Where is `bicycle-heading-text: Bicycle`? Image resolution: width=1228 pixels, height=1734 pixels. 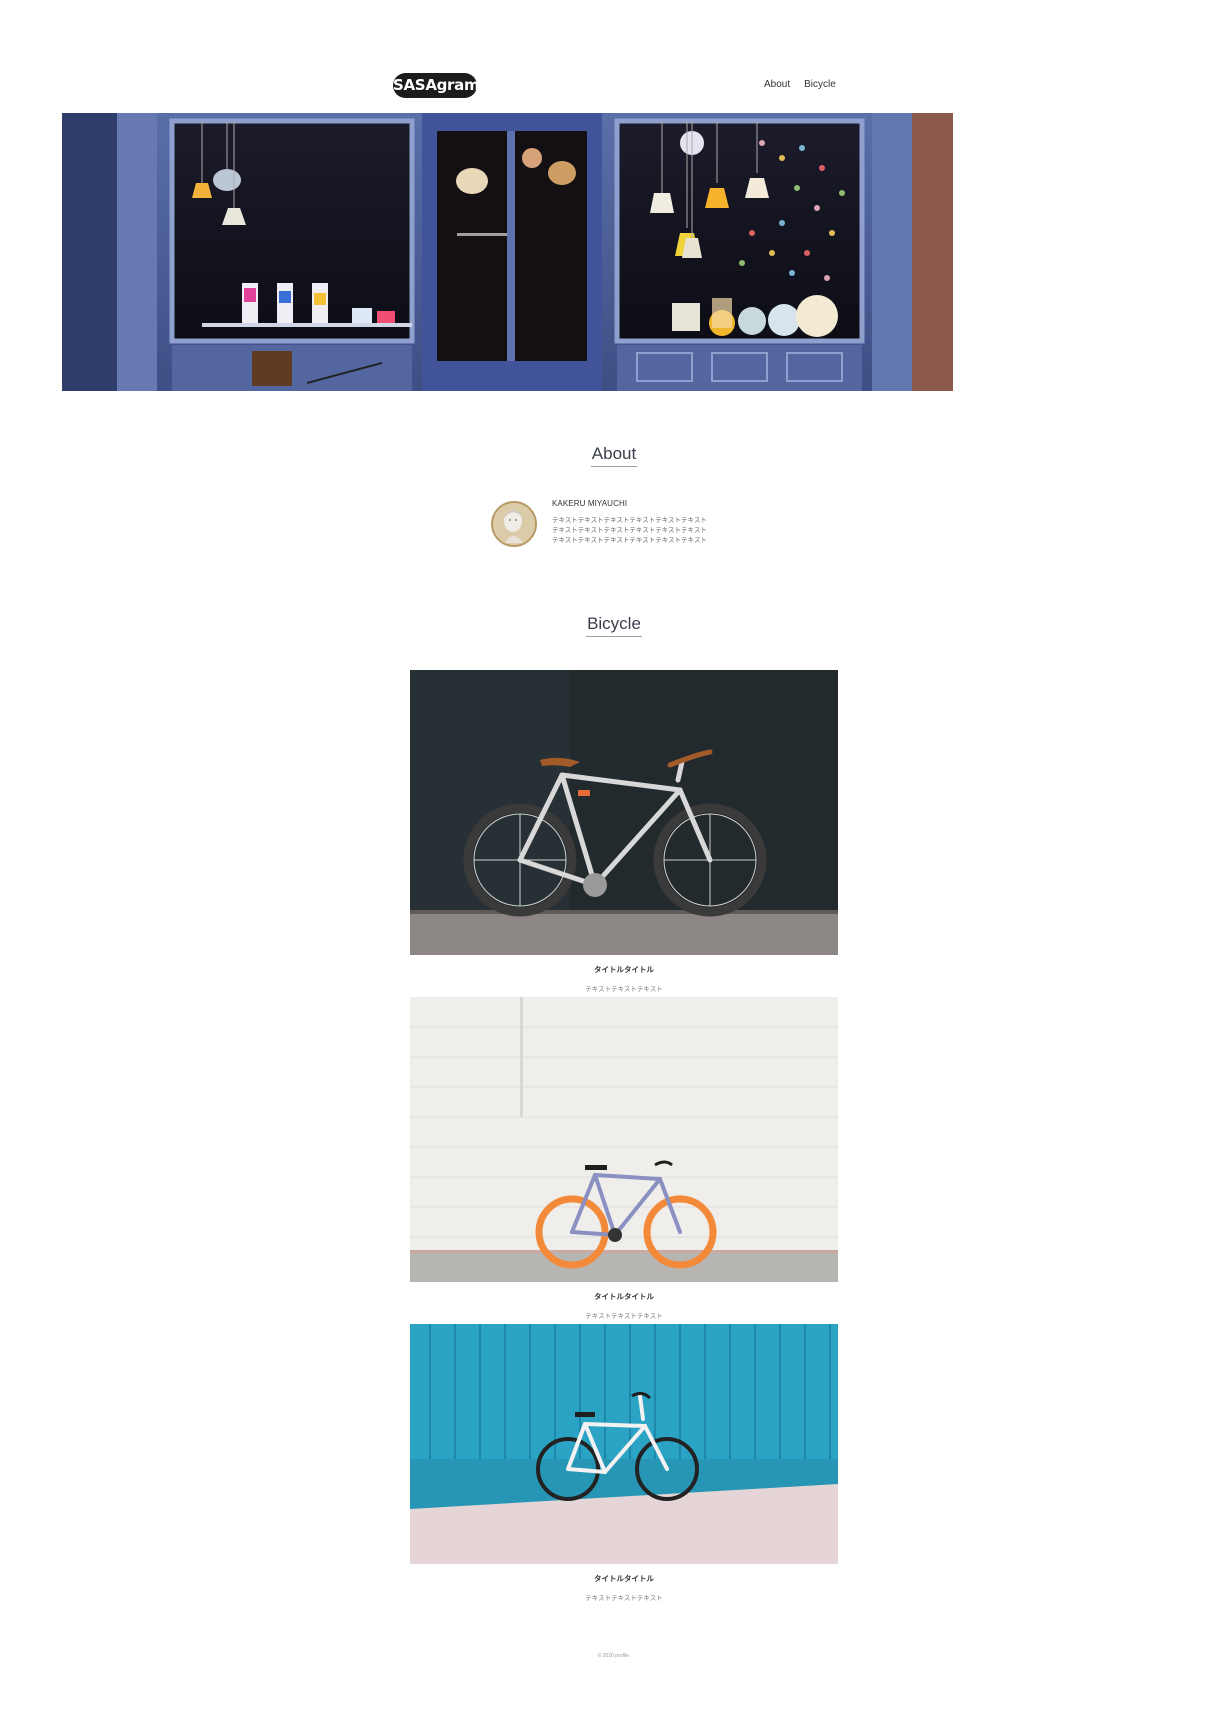
bicycle-heading-text: Bicycle is located at coordinates (614, 625).